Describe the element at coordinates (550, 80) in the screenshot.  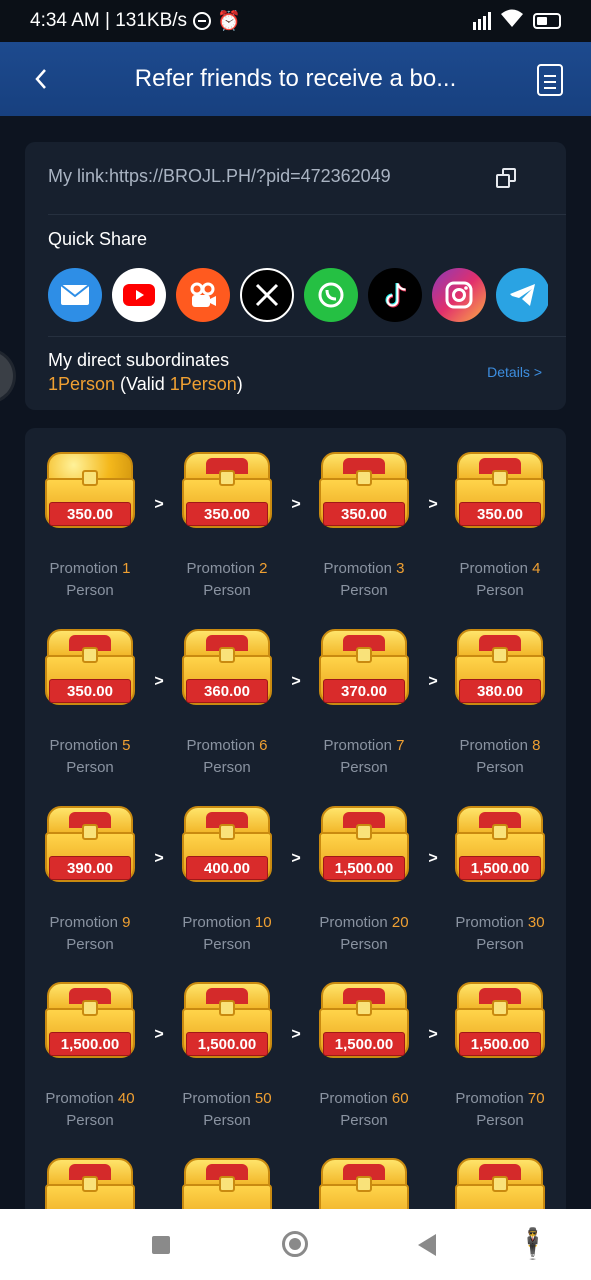
I see `rules-document-button` at that location.